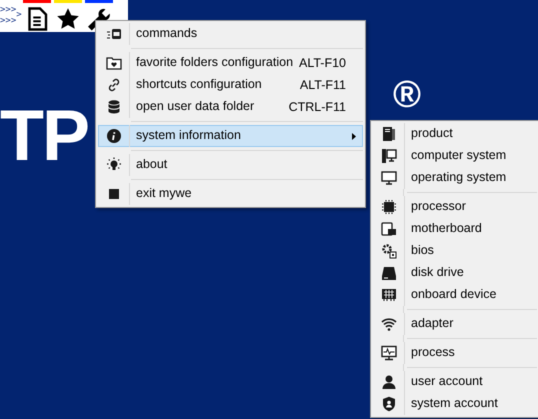 The image size is (538, 419). What do you see at coordinates (19, 15) in the screenshot?
I see `arrow-text: >` at bounding box center [19, 15].